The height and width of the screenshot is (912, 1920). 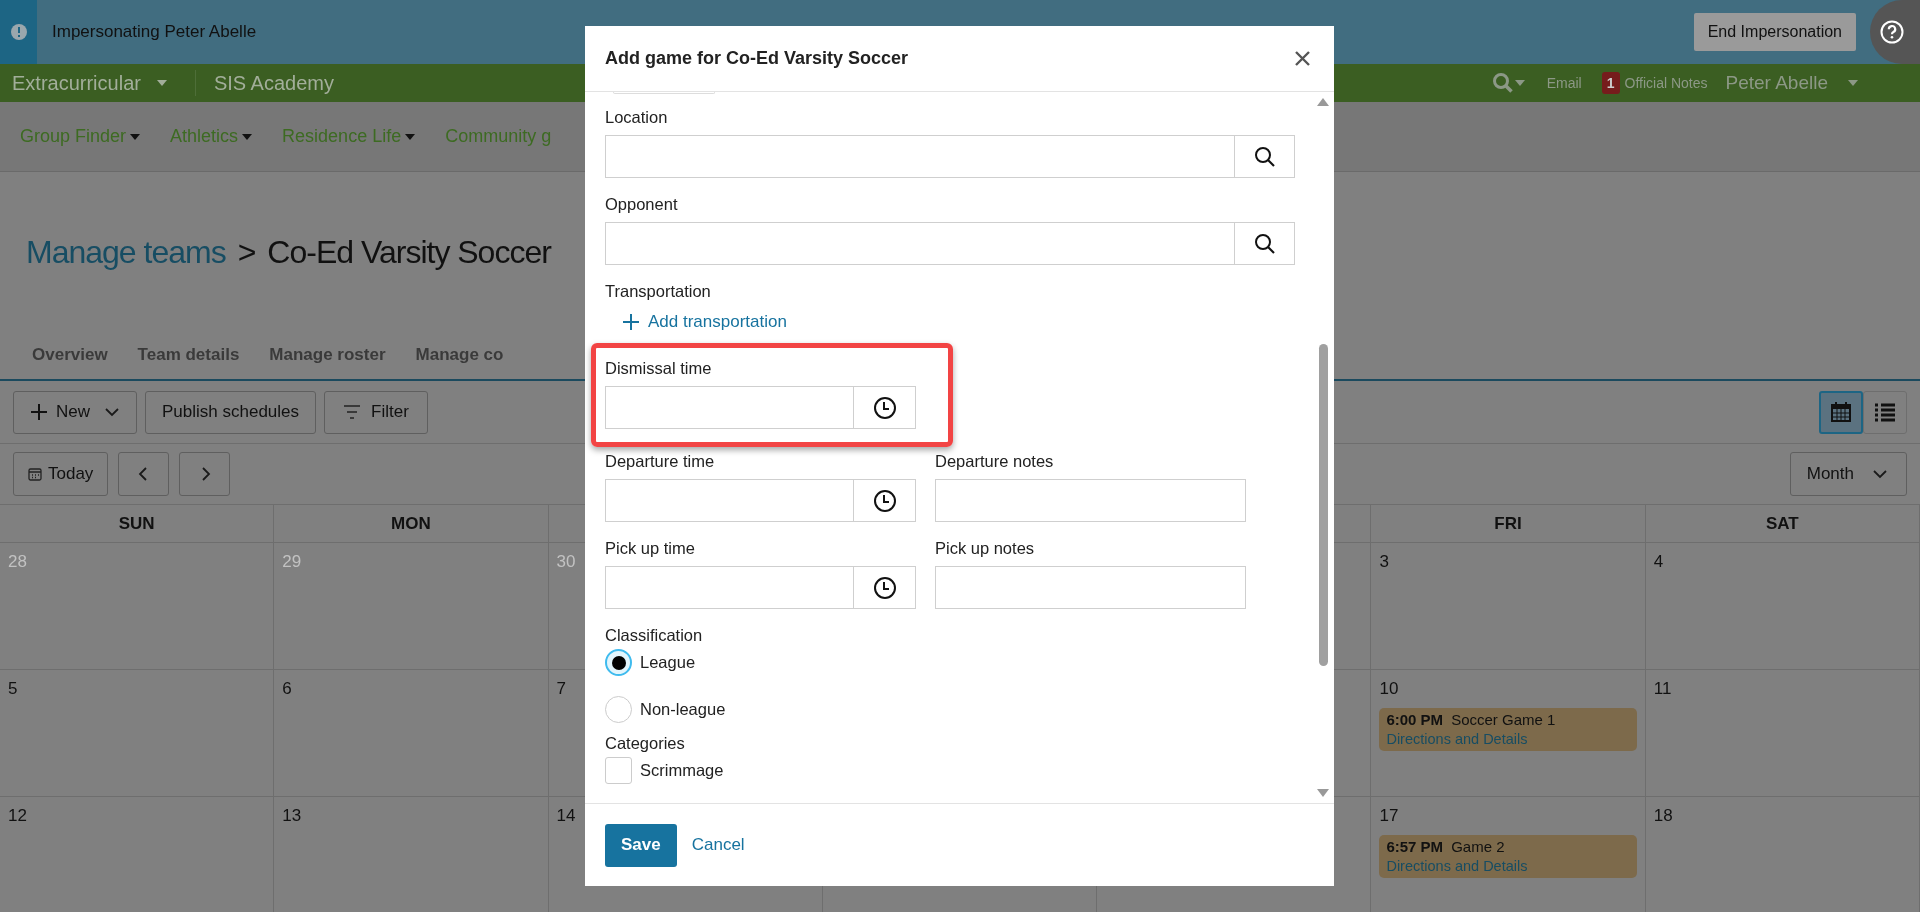 I want to click on day-number: 11, so click(x=1662, y=689).